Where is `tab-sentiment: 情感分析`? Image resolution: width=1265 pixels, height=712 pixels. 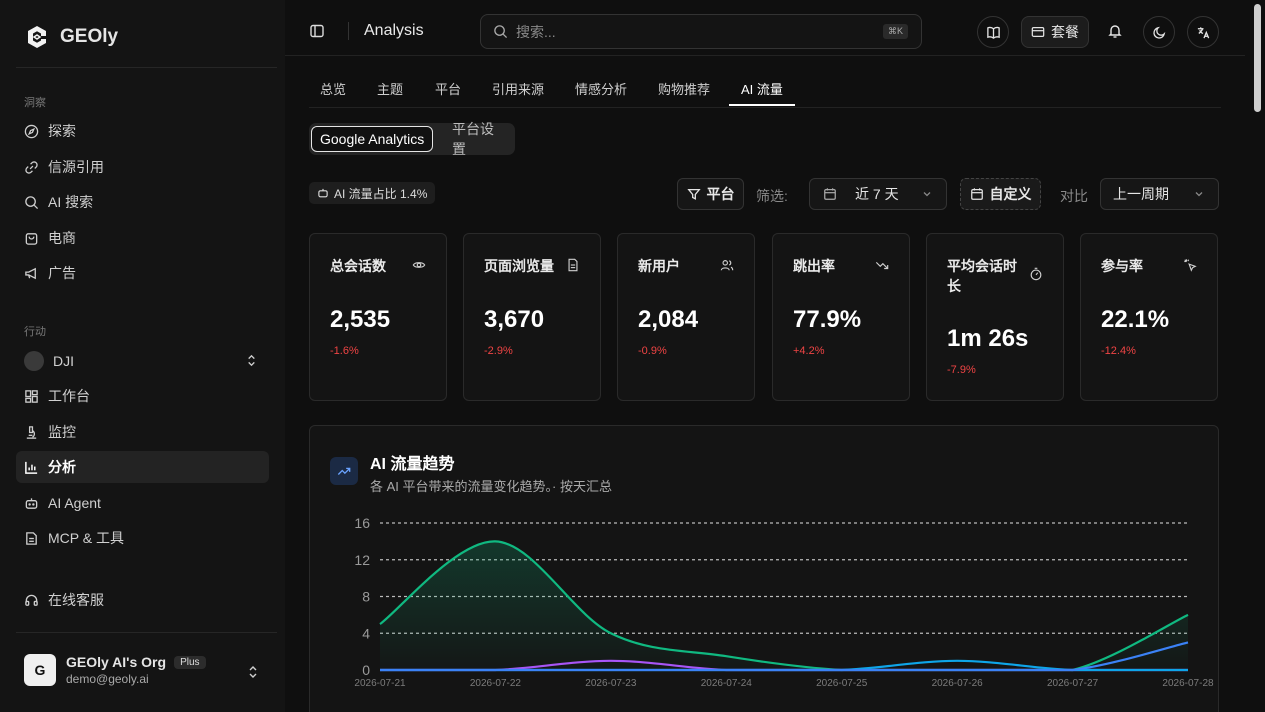
tab-sentiment: 情感分析 is located at coordinates (601, 88).